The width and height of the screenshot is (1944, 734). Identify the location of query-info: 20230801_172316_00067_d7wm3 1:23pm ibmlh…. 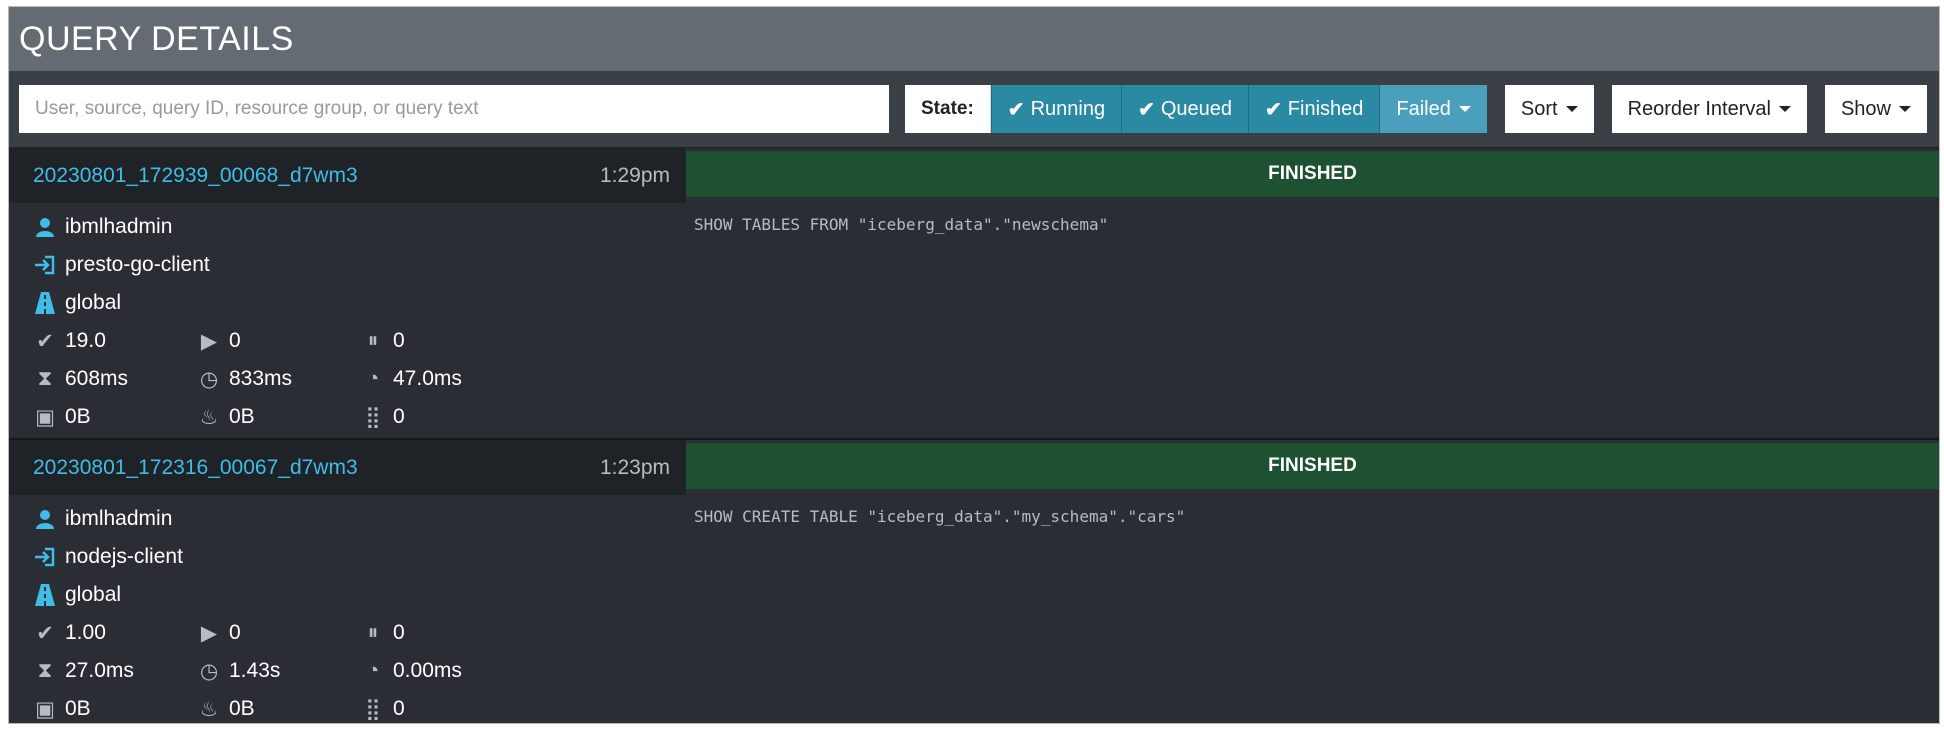
(347, 581).